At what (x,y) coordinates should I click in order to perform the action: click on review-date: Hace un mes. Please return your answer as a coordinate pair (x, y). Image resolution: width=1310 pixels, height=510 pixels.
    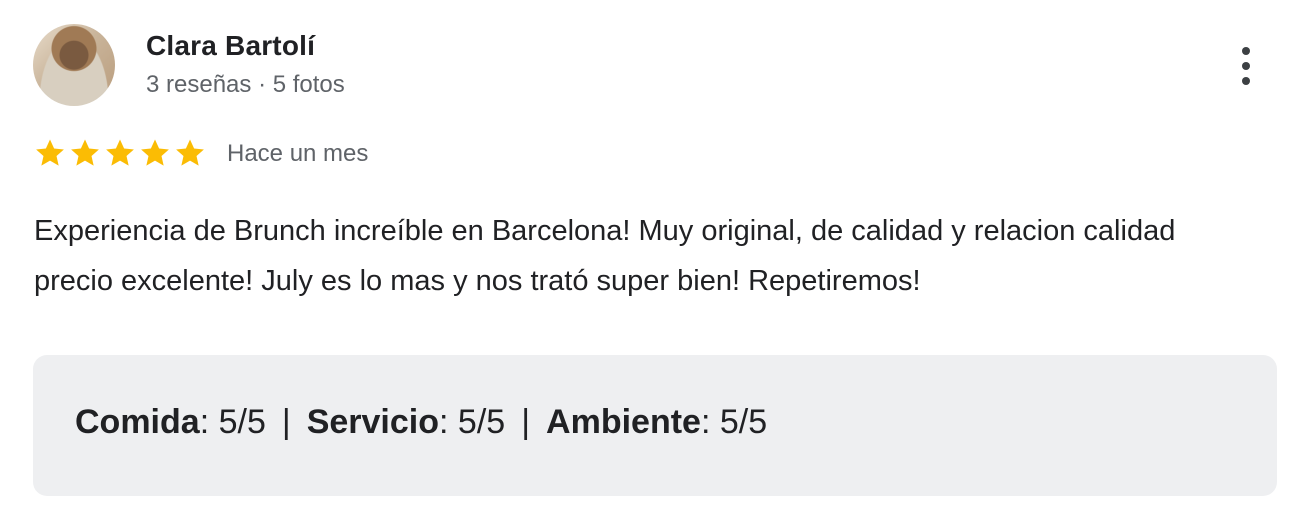
    Looking at the image, I should click on (298, 153).